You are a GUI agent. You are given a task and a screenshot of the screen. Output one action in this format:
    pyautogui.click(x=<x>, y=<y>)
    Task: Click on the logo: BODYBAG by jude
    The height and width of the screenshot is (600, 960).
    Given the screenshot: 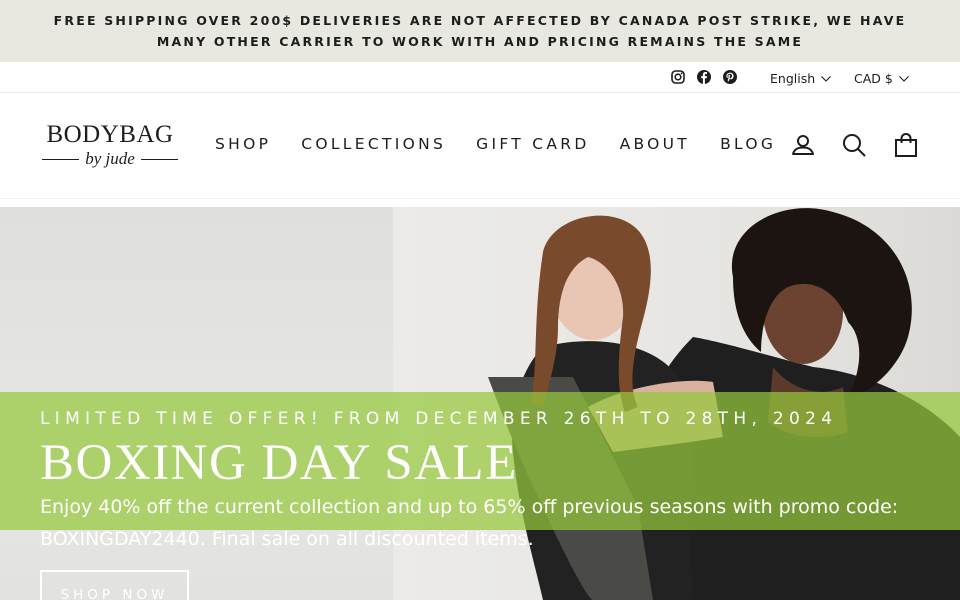 What is the action you would take?
    pyautogui.click(x=110, y=146)
    